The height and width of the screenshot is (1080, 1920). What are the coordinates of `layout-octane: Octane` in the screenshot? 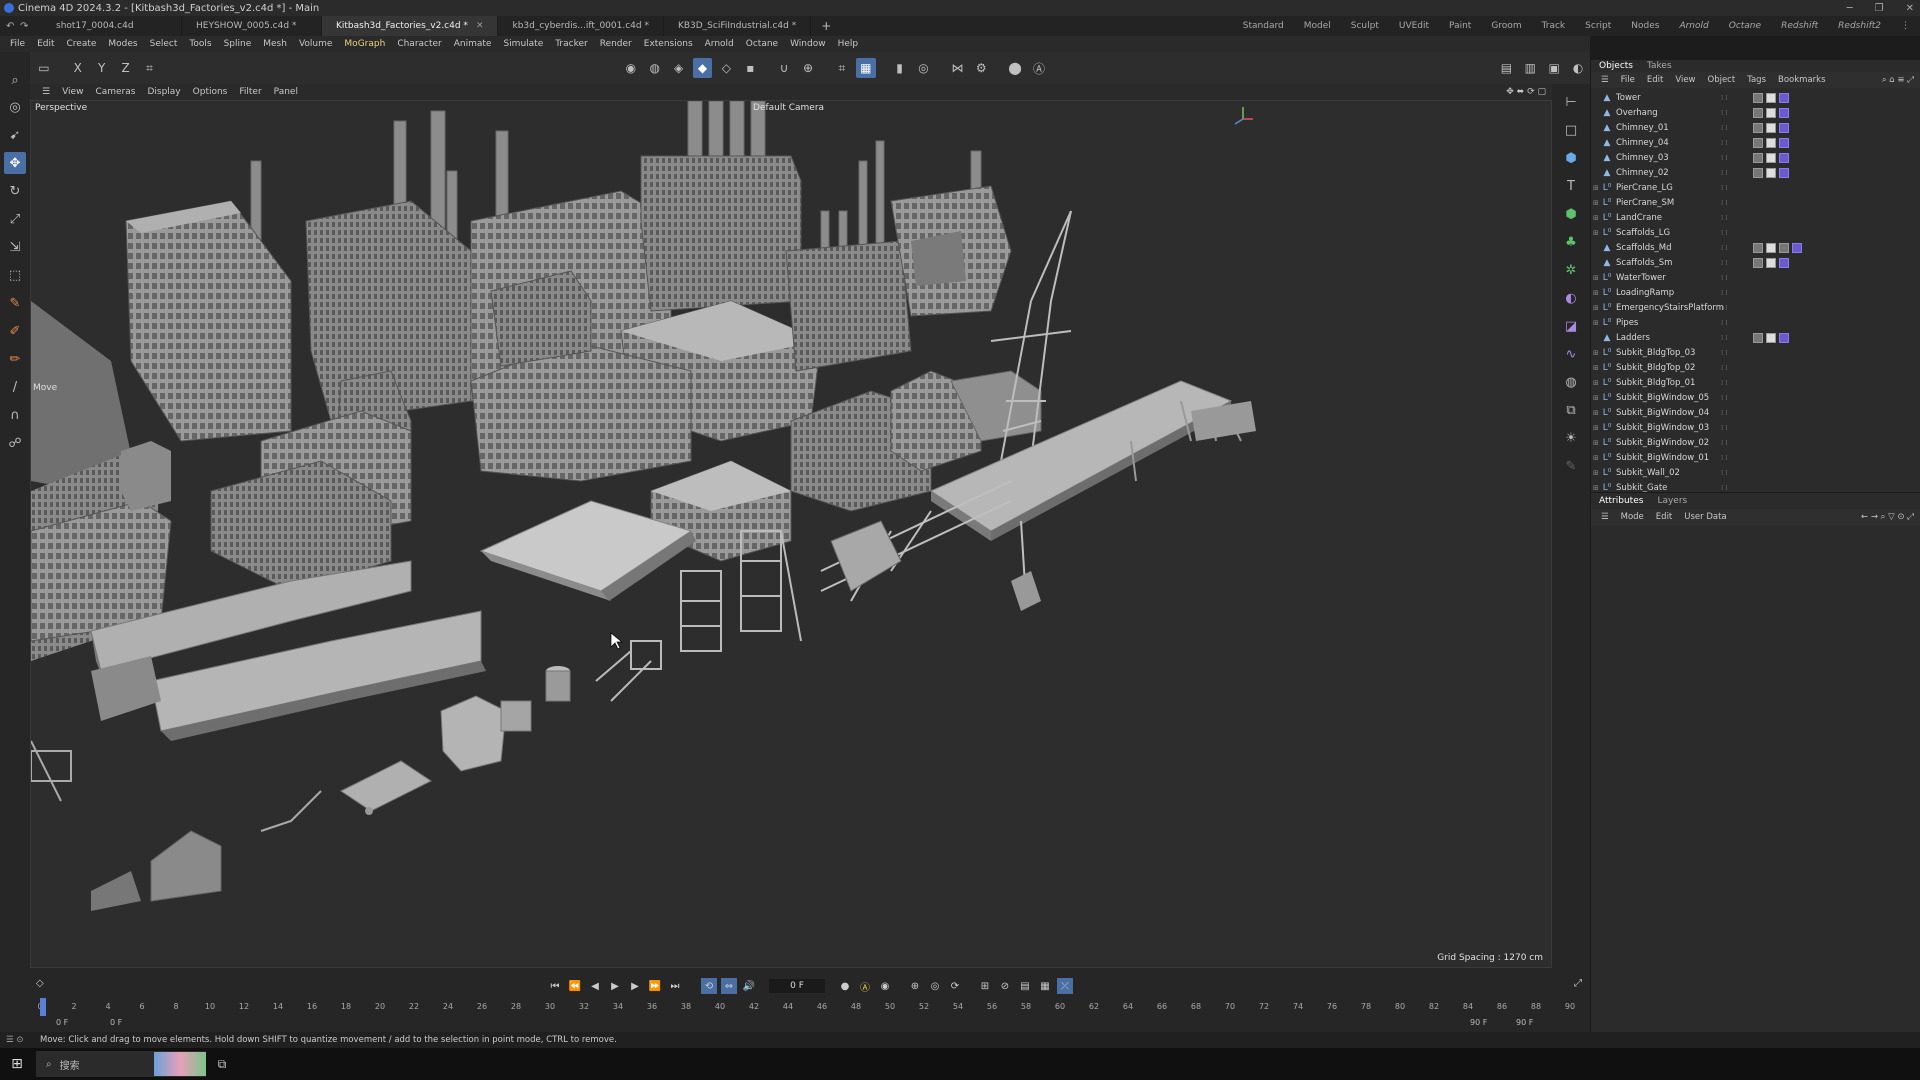 It's located at (1745, 26).